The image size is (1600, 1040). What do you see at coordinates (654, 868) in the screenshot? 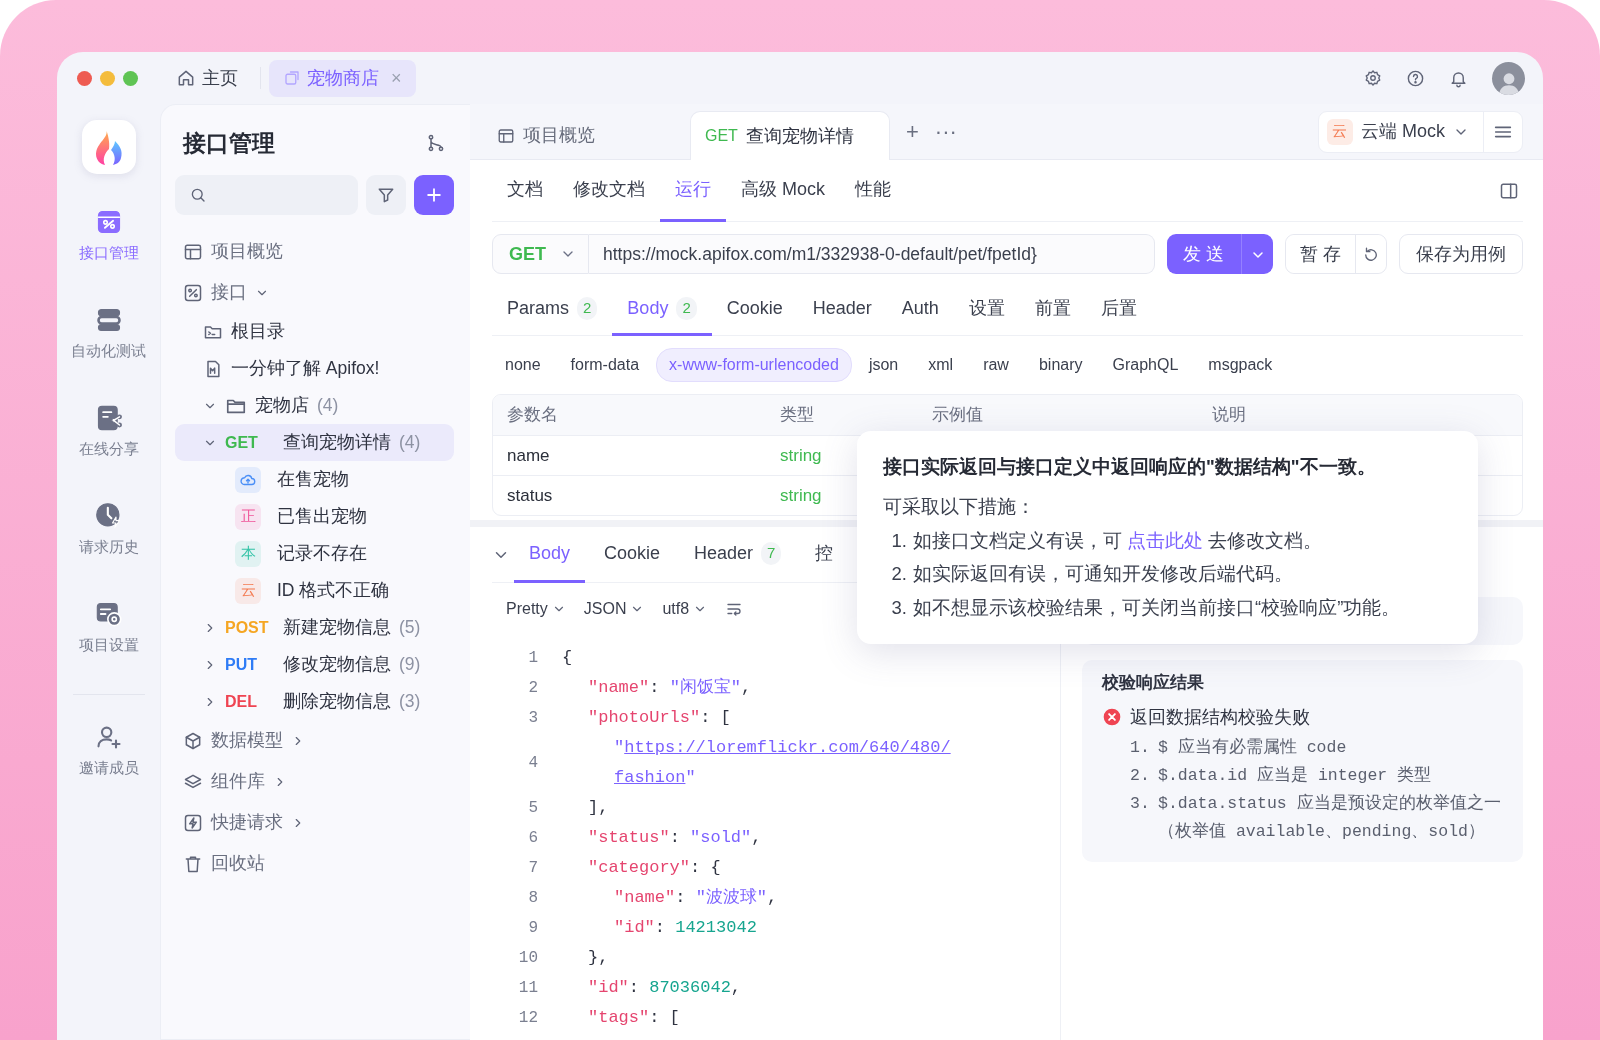
I see `code-line: "category": {` at bounding box center [654, 868].